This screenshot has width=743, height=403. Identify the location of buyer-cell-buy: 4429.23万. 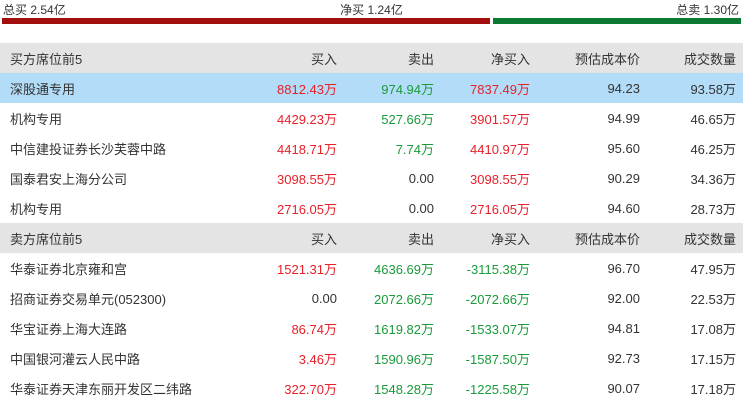
(307, 119).